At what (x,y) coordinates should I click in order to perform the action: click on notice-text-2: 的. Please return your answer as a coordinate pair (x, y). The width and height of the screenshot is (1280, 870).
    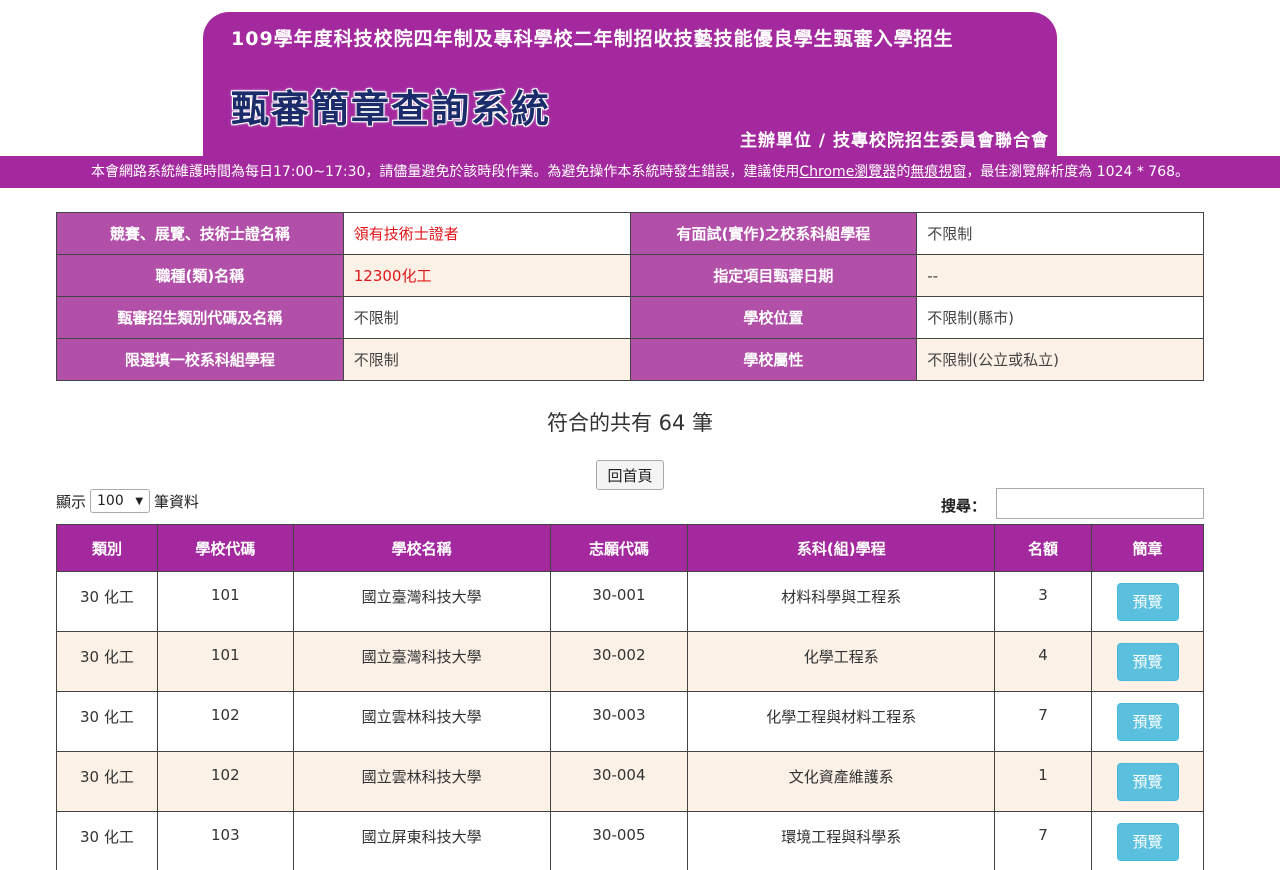
    Looking at the image, I should click on (903, 172).